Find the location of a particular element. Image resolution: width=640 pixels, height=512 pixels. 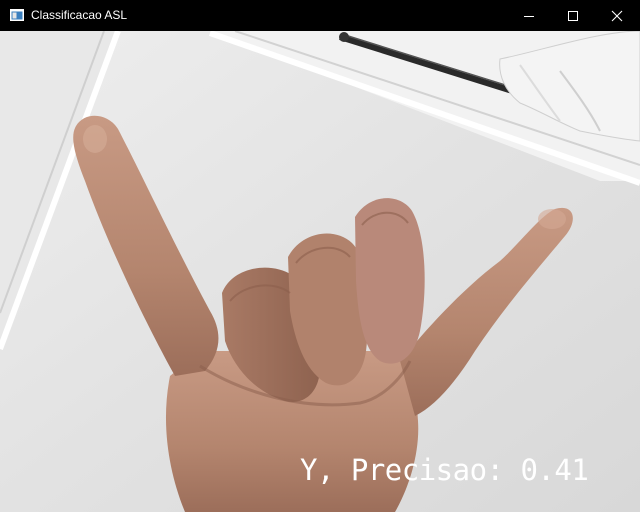

minimize-button is located at coordinates (529, 15).